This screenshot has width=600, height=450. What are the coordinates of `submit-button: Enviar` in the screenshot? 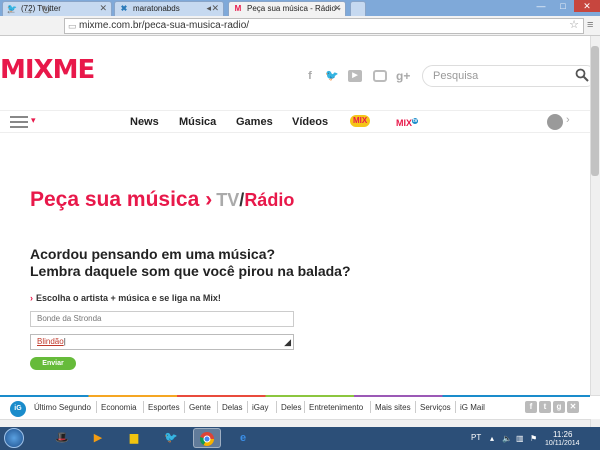 It's located at (53, 363).